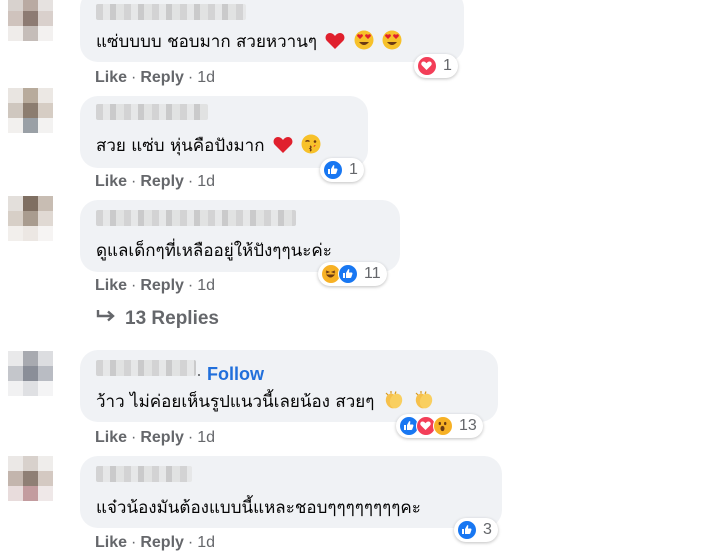  What do you see at coordinates (235, 374) in the screenshot?
I see `follow-label: Follow` at bounding box center [235, 374].